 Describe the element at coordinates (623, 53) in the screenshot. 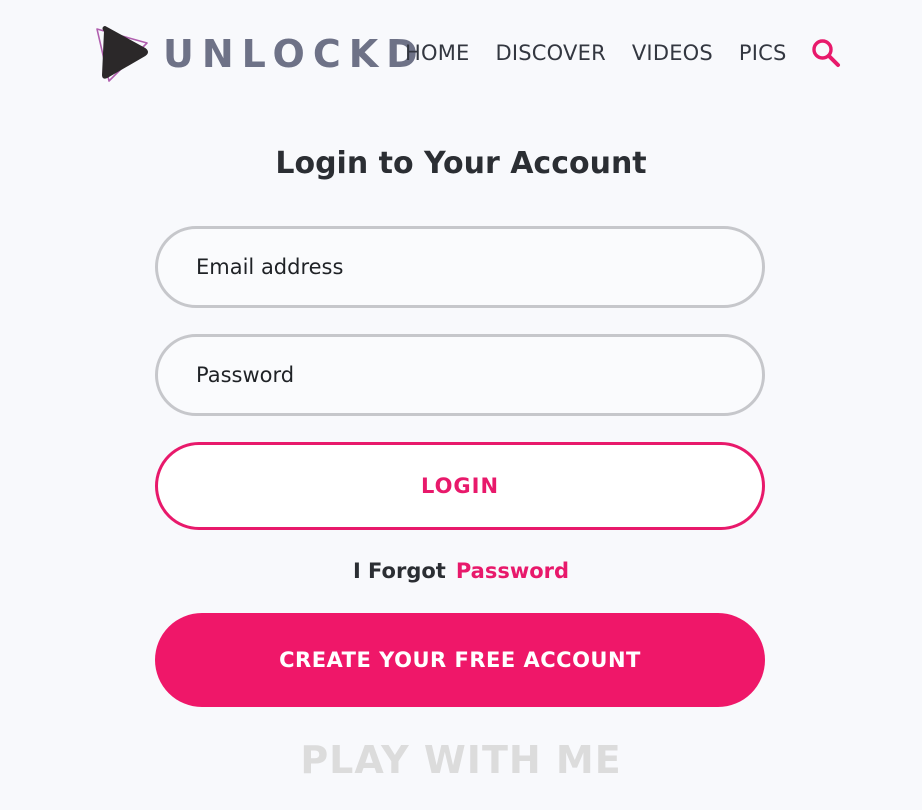

I see `main-nav: HOME DISCOVER VIDEOS PICS` at that location.